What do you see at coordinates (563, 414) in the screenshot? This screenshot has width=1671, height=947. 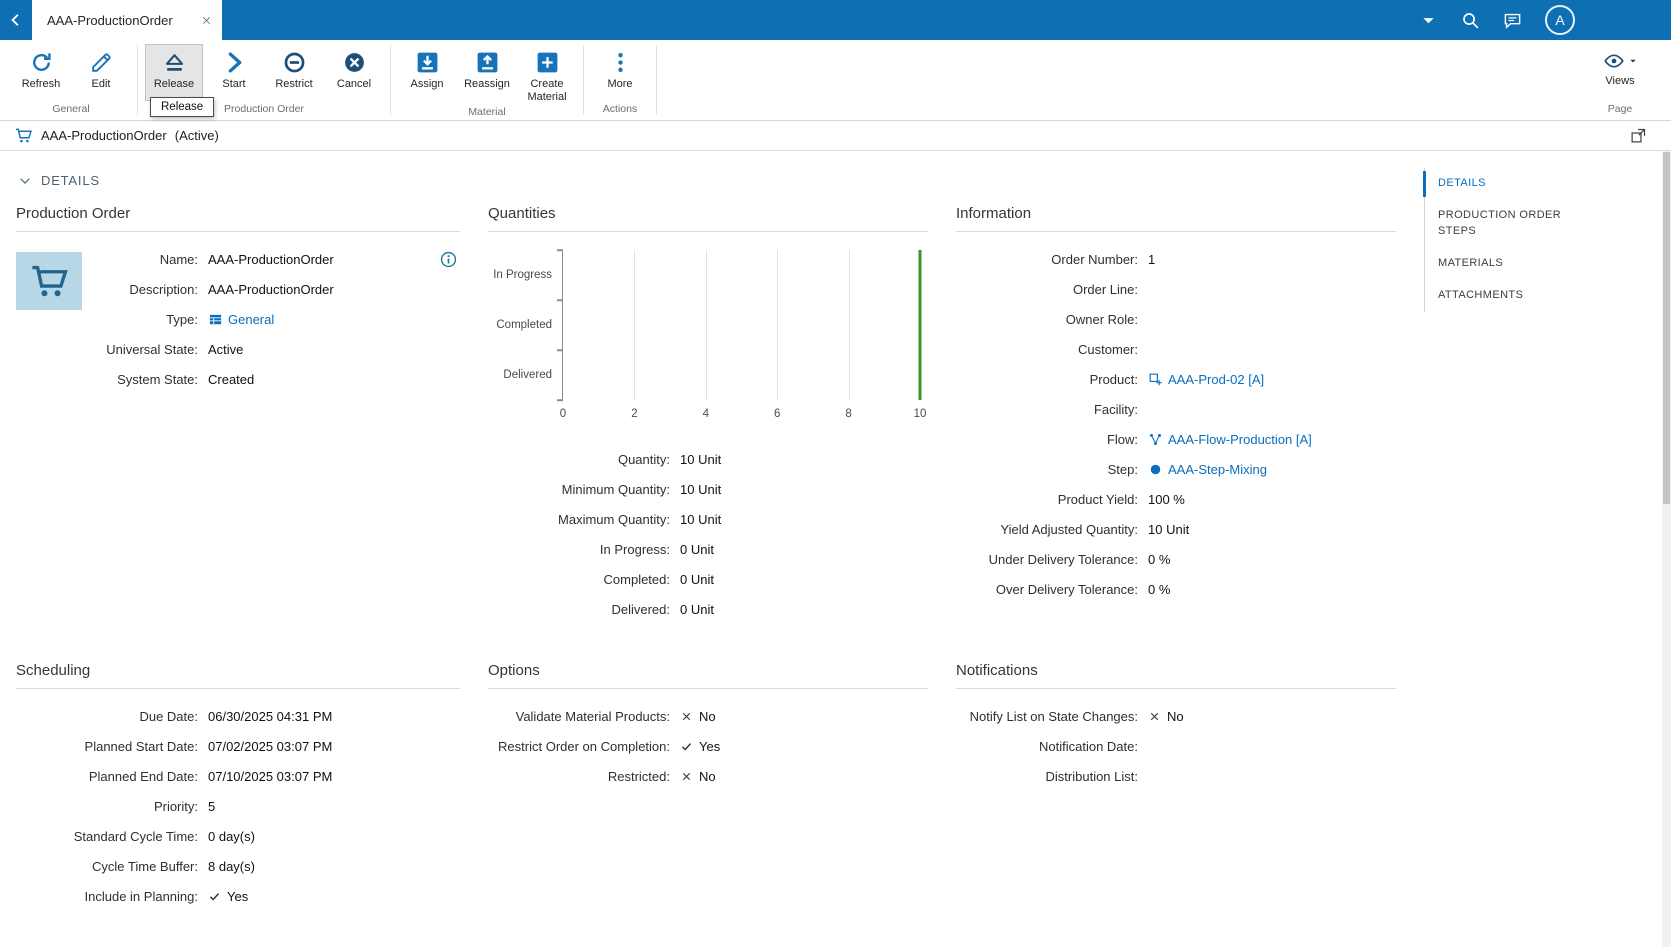 I see `chart-xtick-label: 0` at bounding box center [563, 414].